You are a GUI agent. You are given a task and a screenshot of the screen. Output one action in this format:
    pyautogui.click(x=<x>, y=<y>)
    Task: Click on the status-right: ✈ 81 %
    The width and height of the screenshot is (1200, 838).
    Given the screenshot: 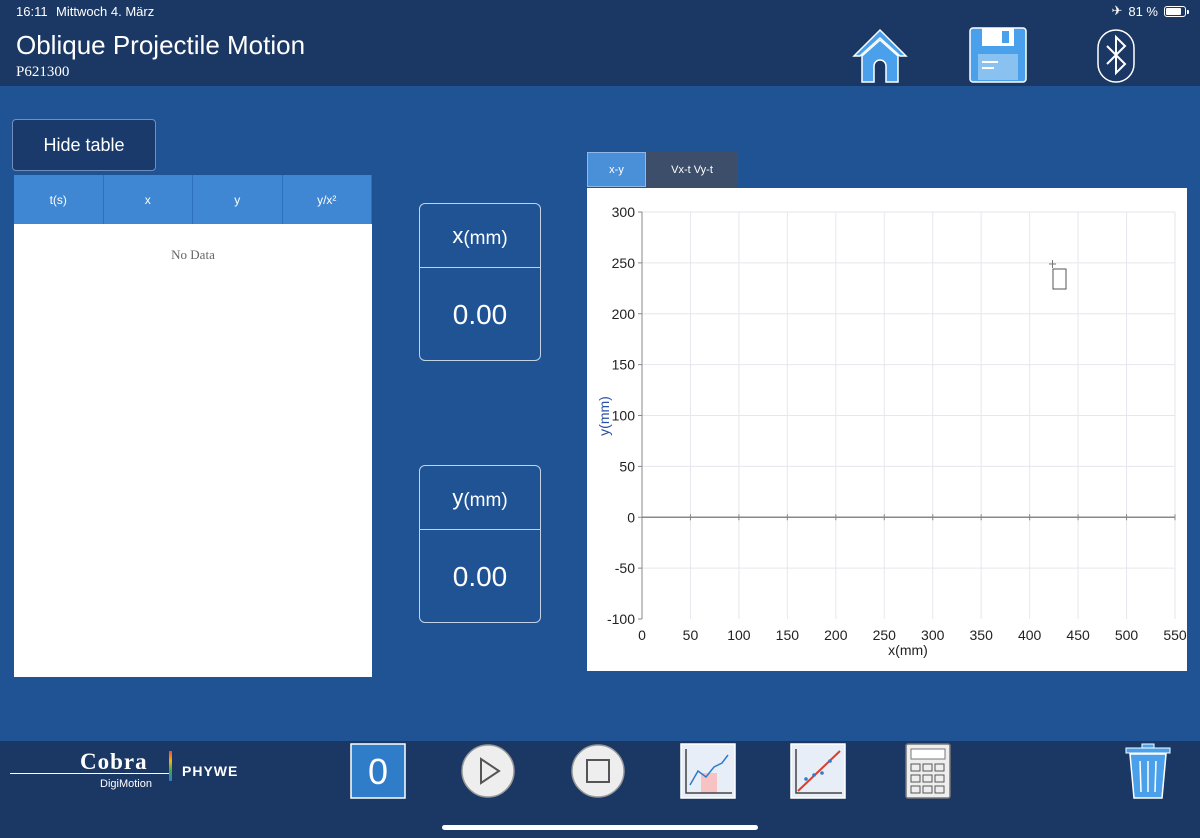 What is the action you would take?
    pyautogui.click(x=1150, y=11)
    